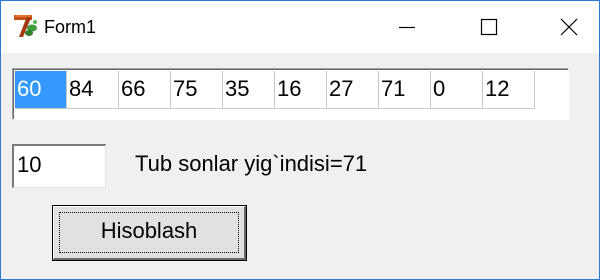 Image resolution: width=600 pixels, height=280 pixels. Describe the element at coordinates (405, 90) in the screenshot. I see `grid-cell: 71` at that location.